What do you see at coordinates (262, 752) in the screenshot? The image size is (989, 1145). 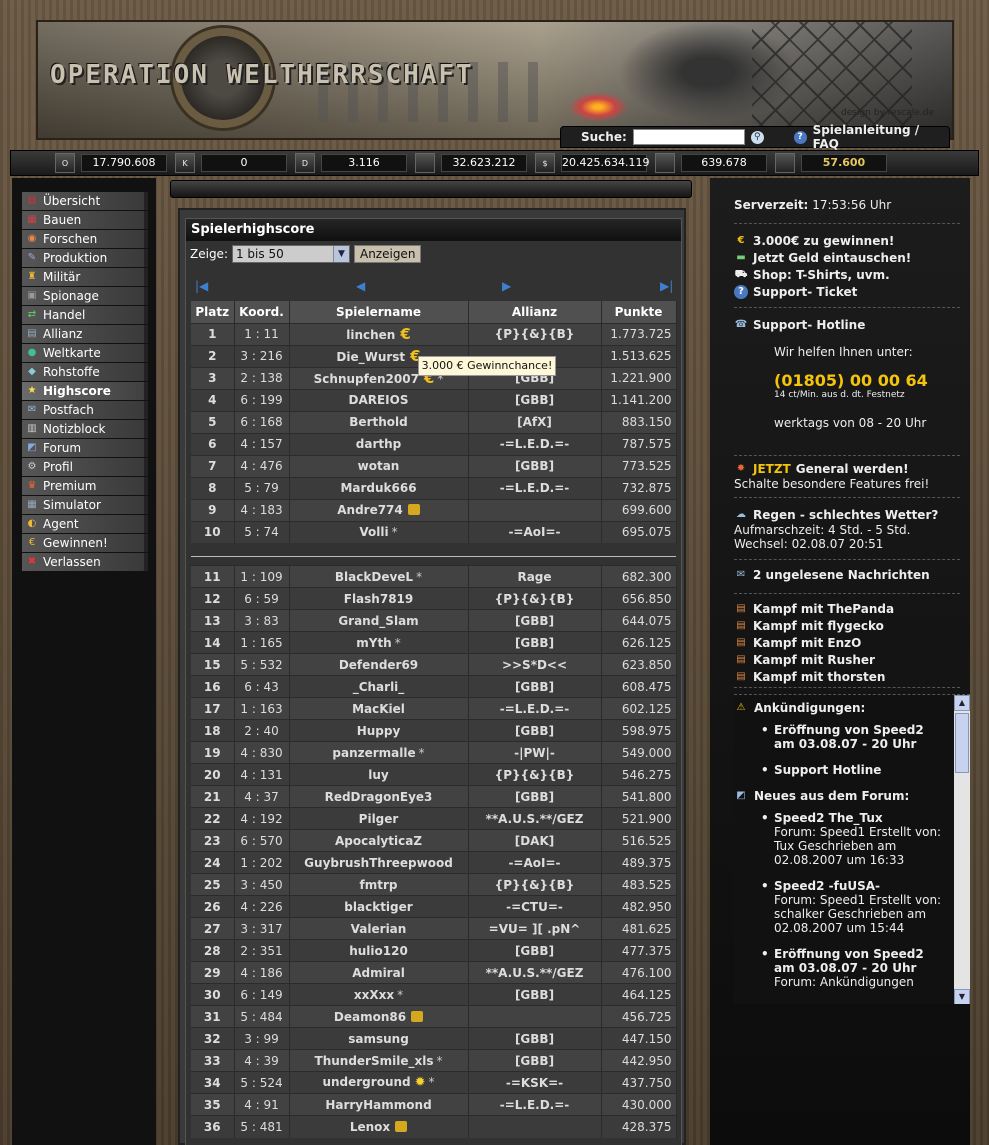 I see `cell-koord: 4 : 830` at bounding box center [262, 752].